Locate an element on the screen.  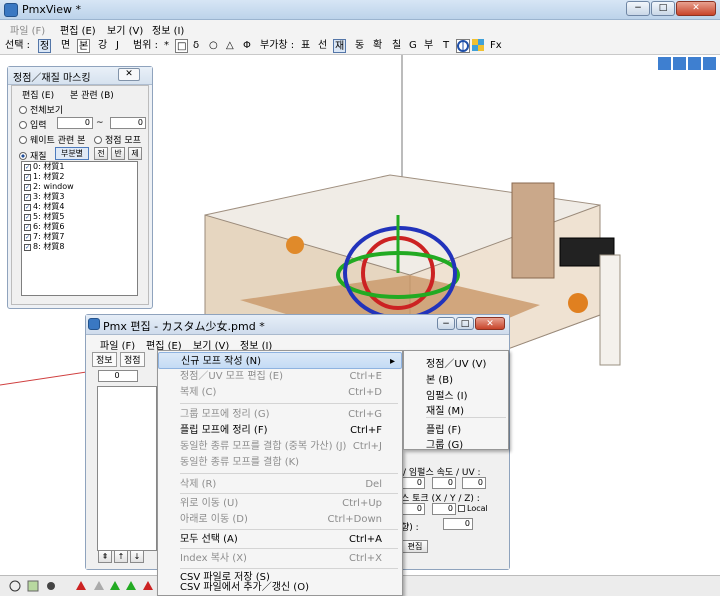
menu-item-edit-vertex-morph: 정점／UV 모프 편집 (E) Ctrl+E is located at coordinates (280, 376).